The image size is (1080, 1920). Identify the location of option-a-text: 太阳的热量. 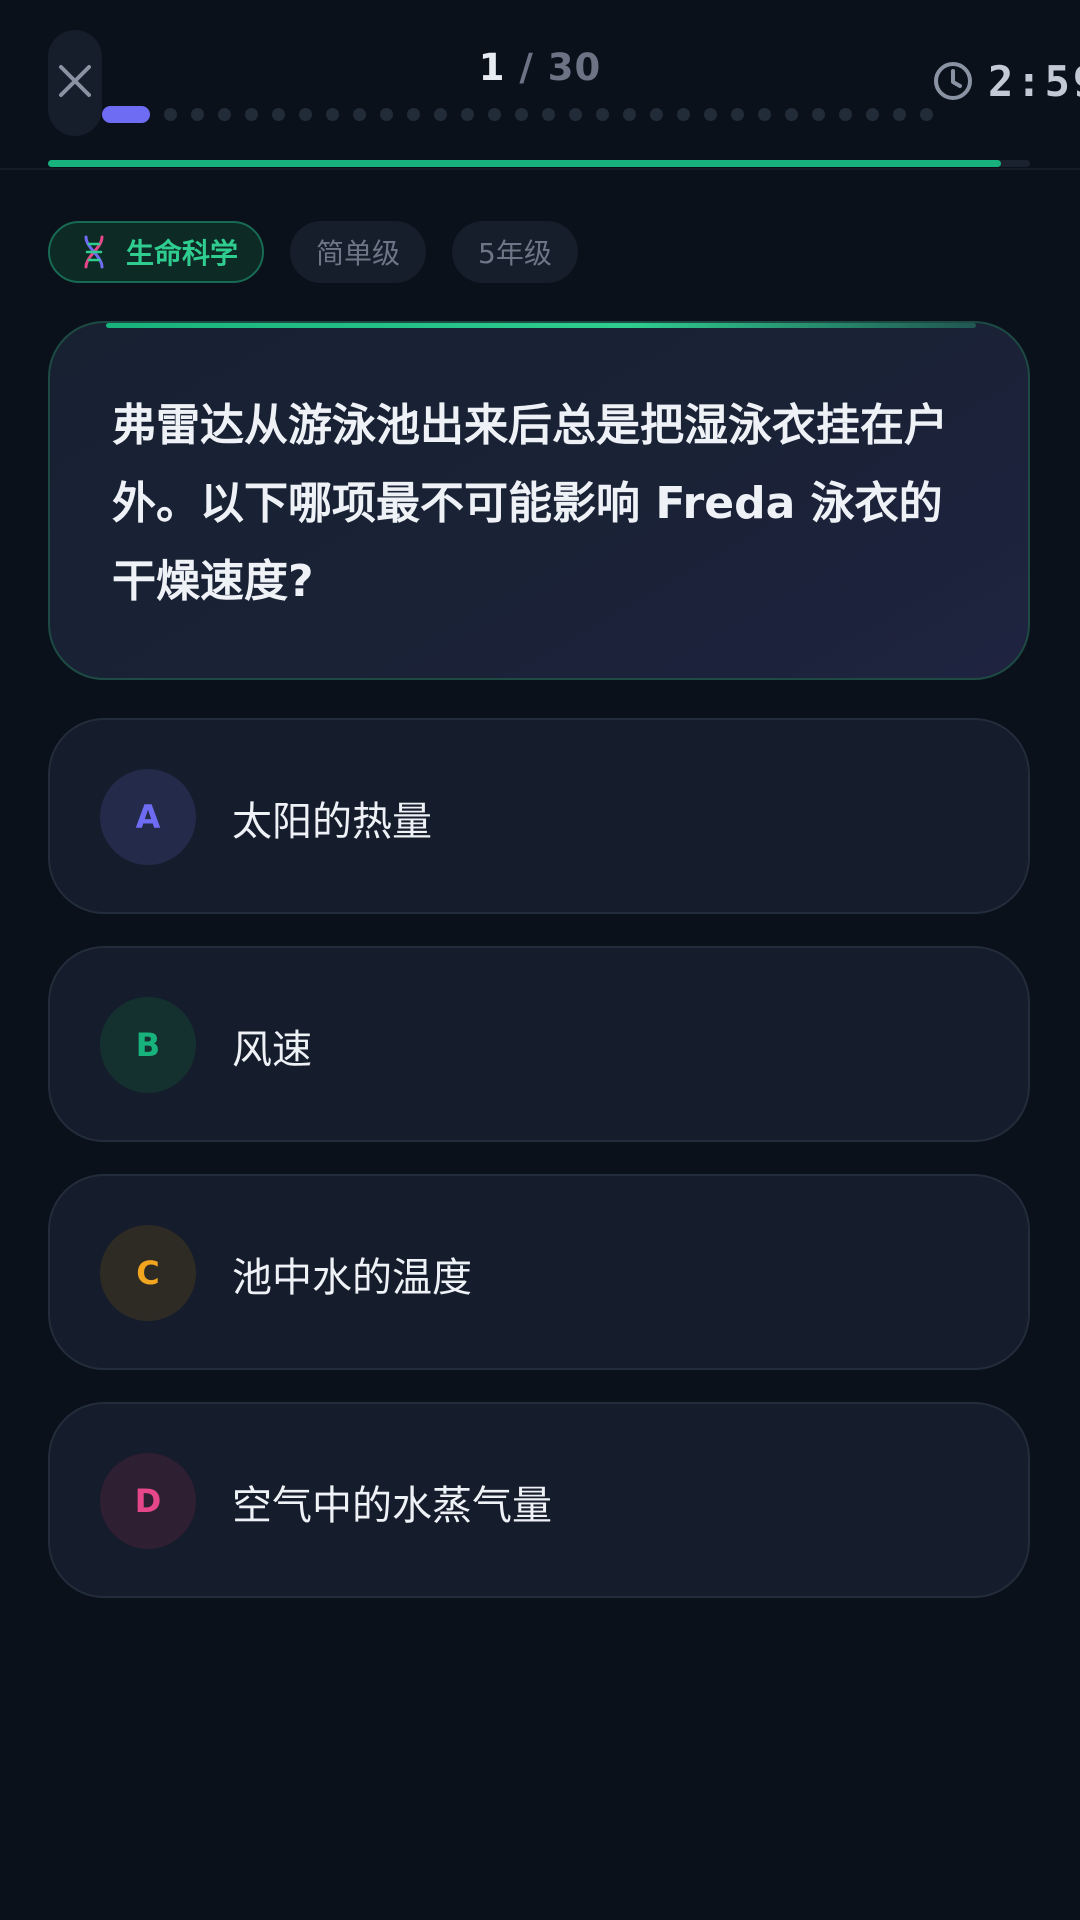
(332, 822).